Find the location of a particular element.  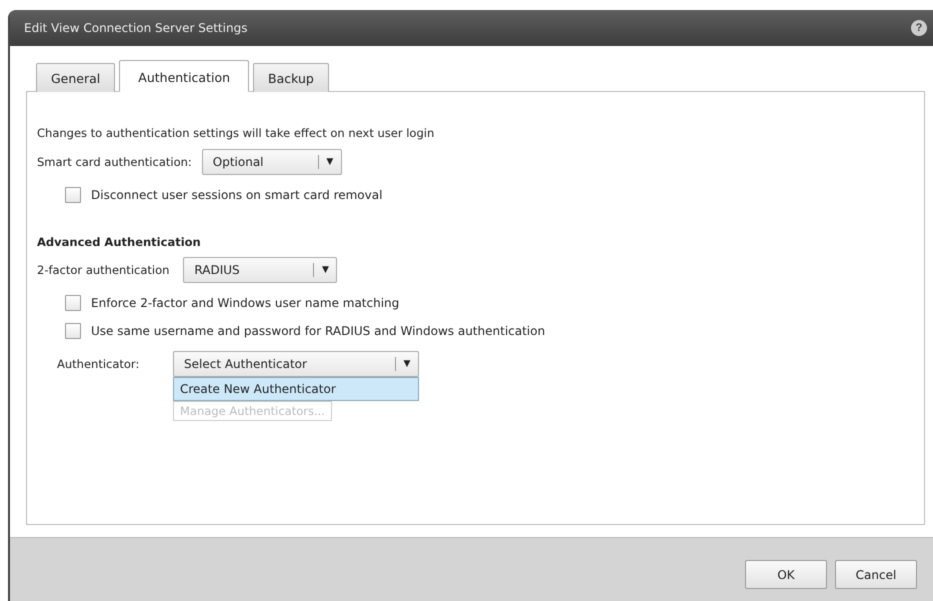

help-button: ? is located at coordinates (919, 28).